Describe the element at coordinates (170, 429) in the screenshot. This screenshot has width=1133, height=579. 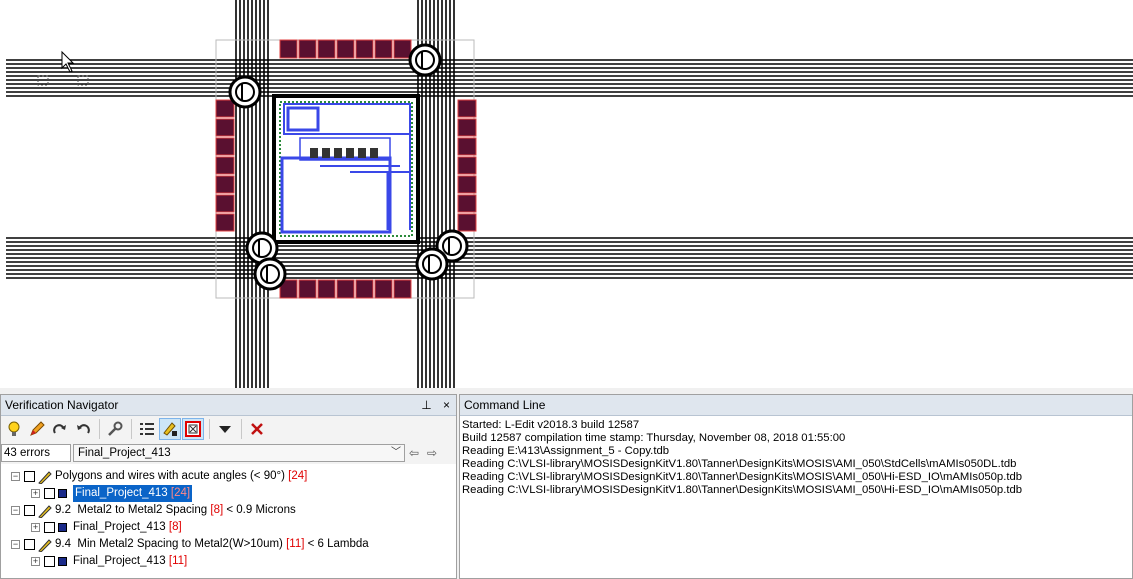
I see `highlight-icon` at that location.